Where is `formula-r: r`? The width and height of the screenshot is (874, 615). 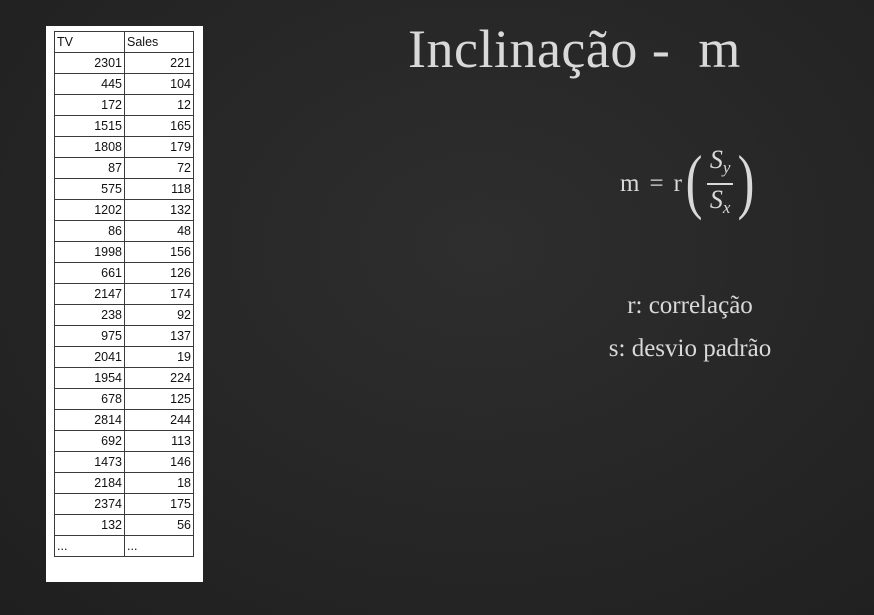 formula-r: r is located at coordinates (677, 183).